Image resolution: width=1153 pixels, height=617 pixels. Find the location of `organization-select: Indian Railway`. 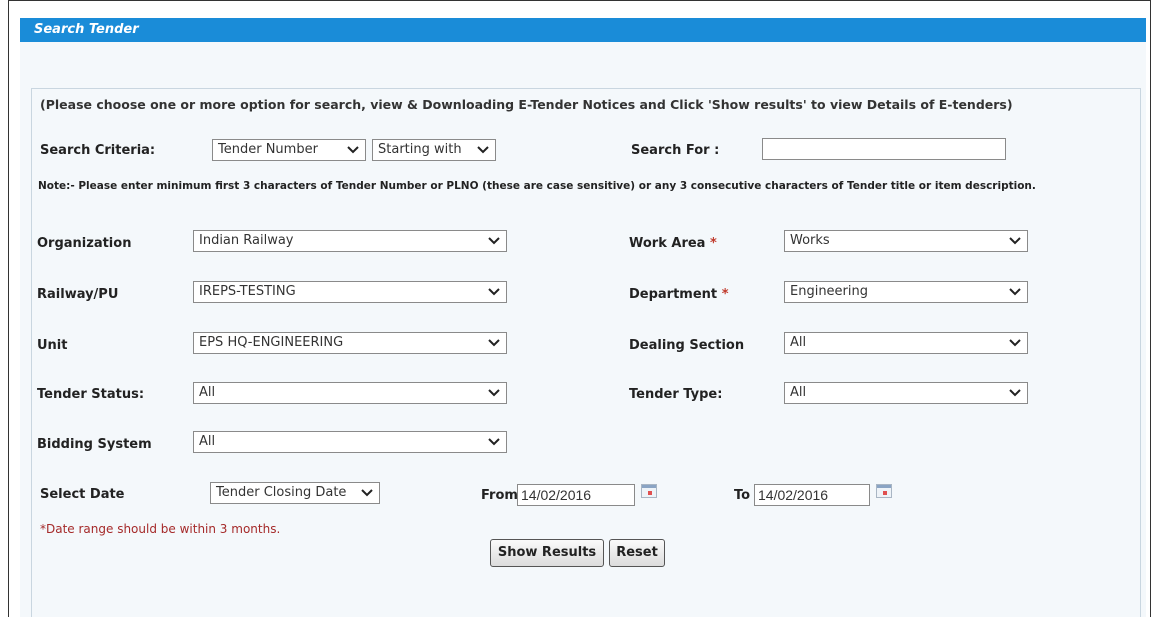

organization-select: Indian Railway is located at coordinates (350, 241).